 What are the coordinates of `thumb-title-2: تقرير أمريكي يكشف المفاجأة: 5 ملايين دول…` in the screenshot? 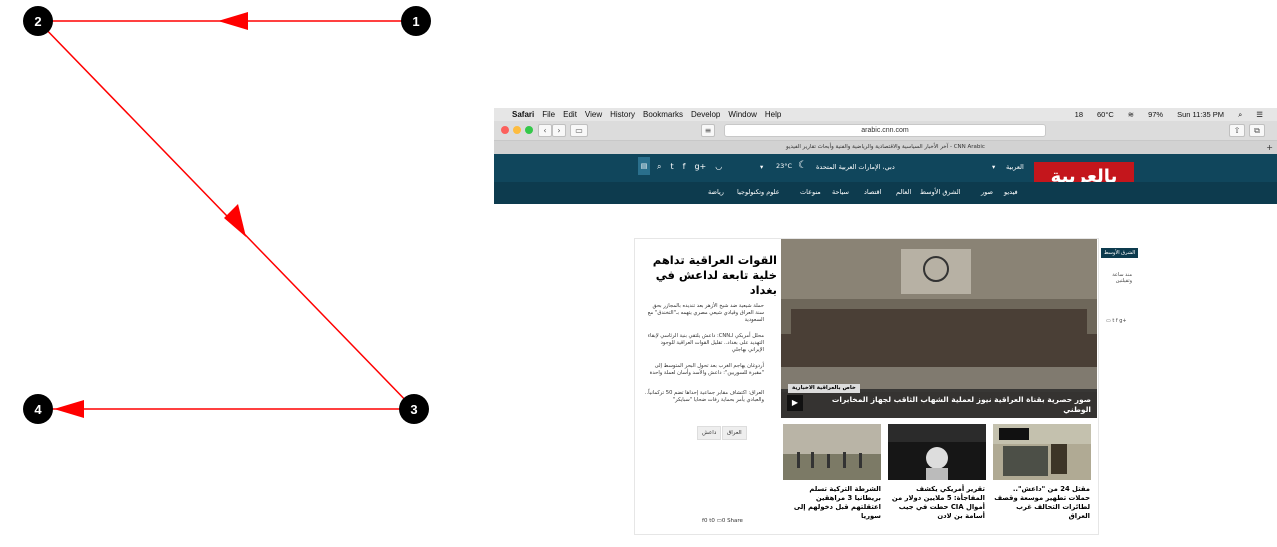 It's located at (937, 503).